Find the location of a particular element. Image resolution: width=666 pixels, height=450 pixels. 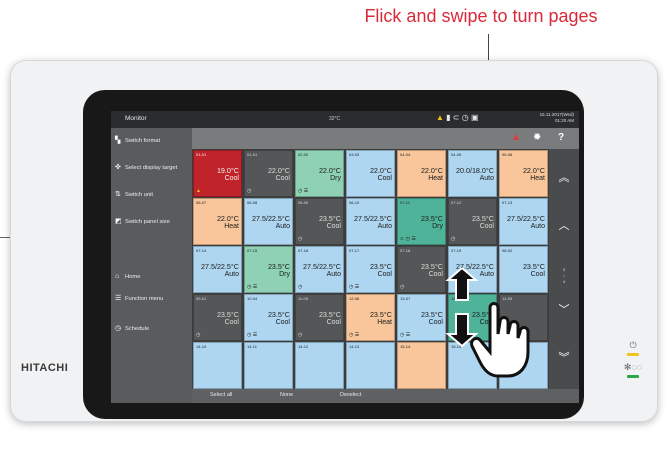

unit-tile: 10-04 23.5°C Cool ◷ ☰ is located at coordinates (268, 317).